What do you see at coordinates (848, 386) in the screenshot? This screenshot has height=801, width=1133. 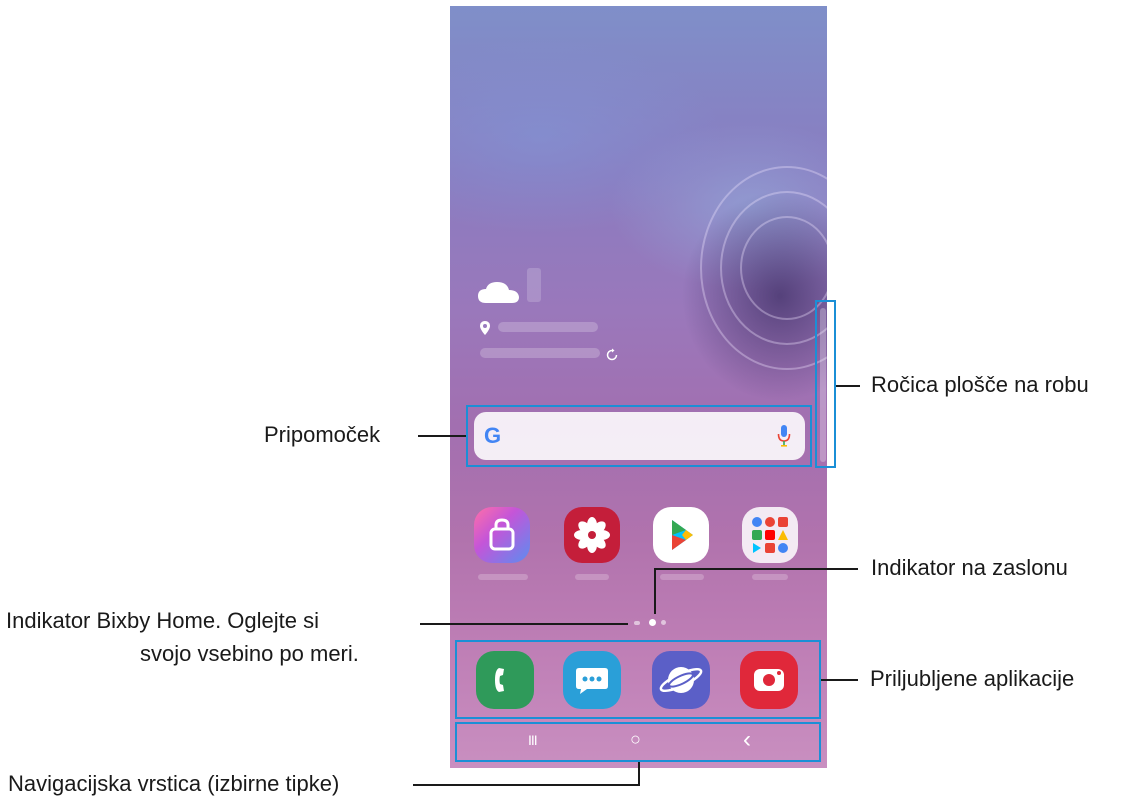 I see `callout-line-edge-handle` at bounding box center [848, 386].